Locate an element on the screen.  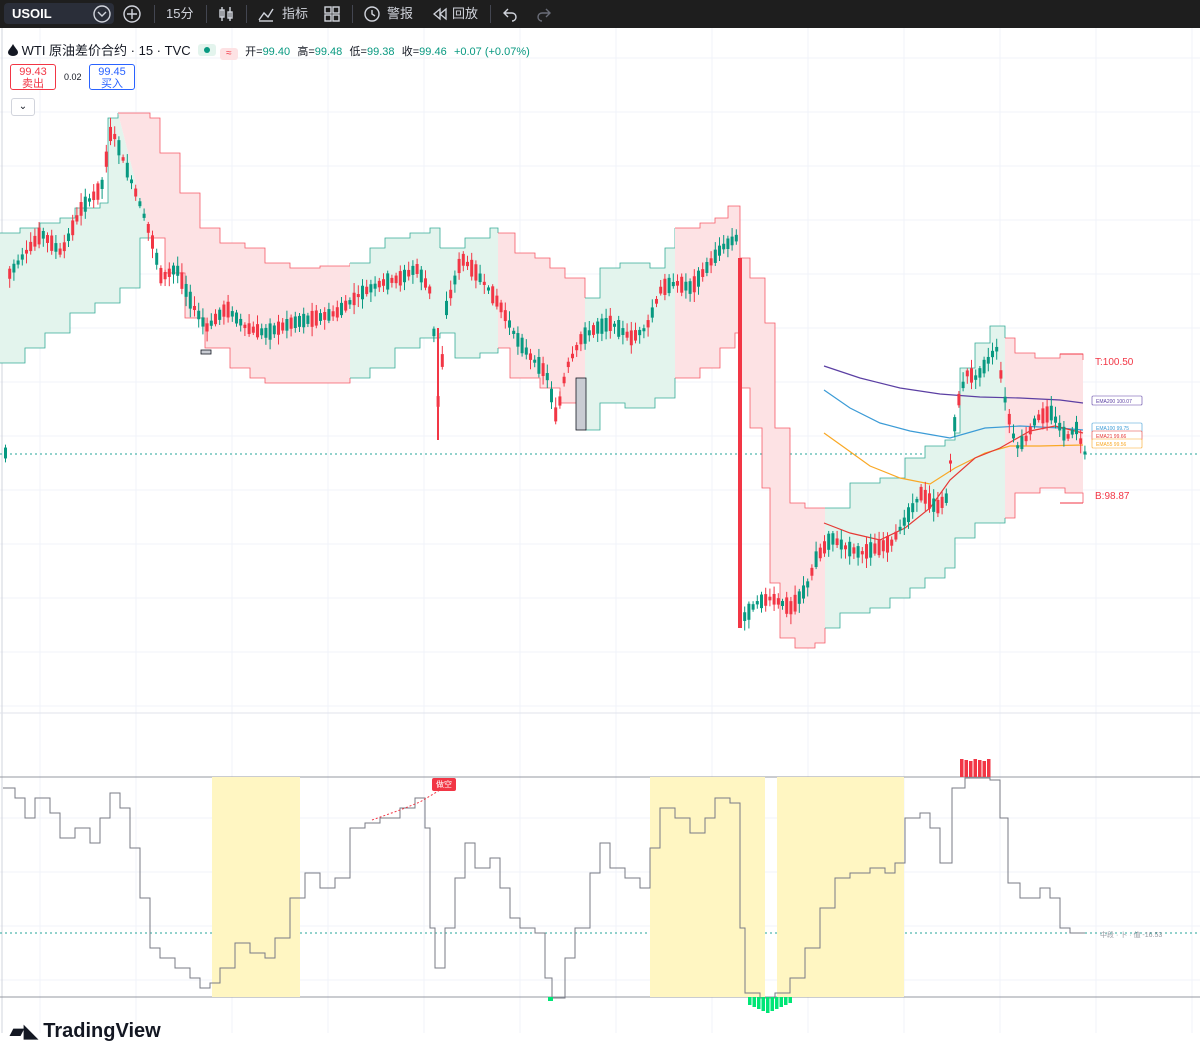
add-symbol-icon is located at coordinates (132, 14).